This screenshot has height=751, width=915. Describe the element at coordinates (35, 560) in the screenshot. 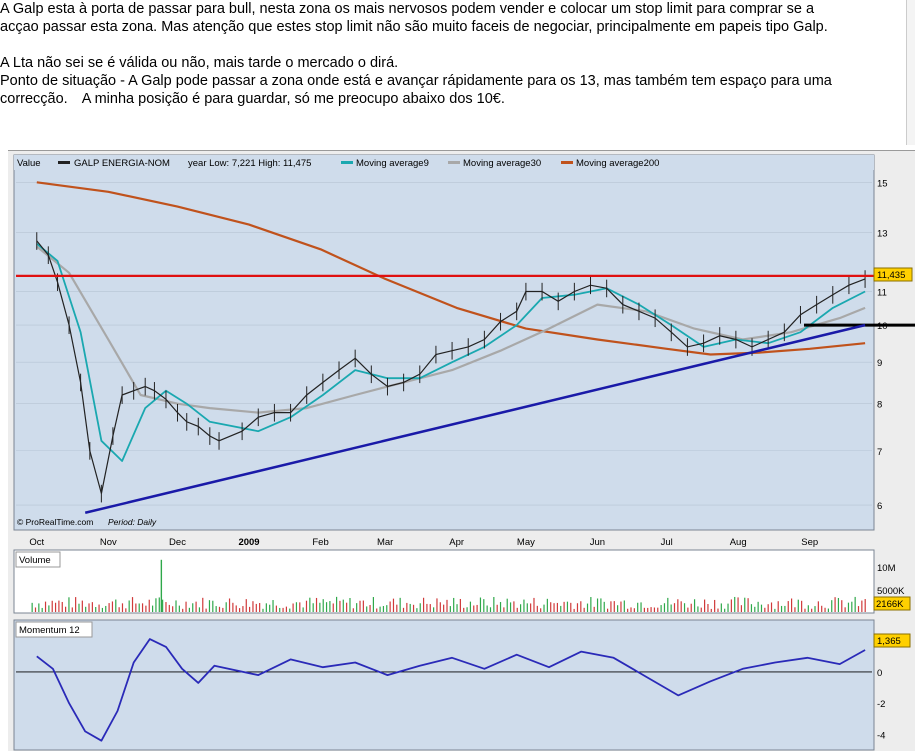

I see `volume-label: Volume` at that location.